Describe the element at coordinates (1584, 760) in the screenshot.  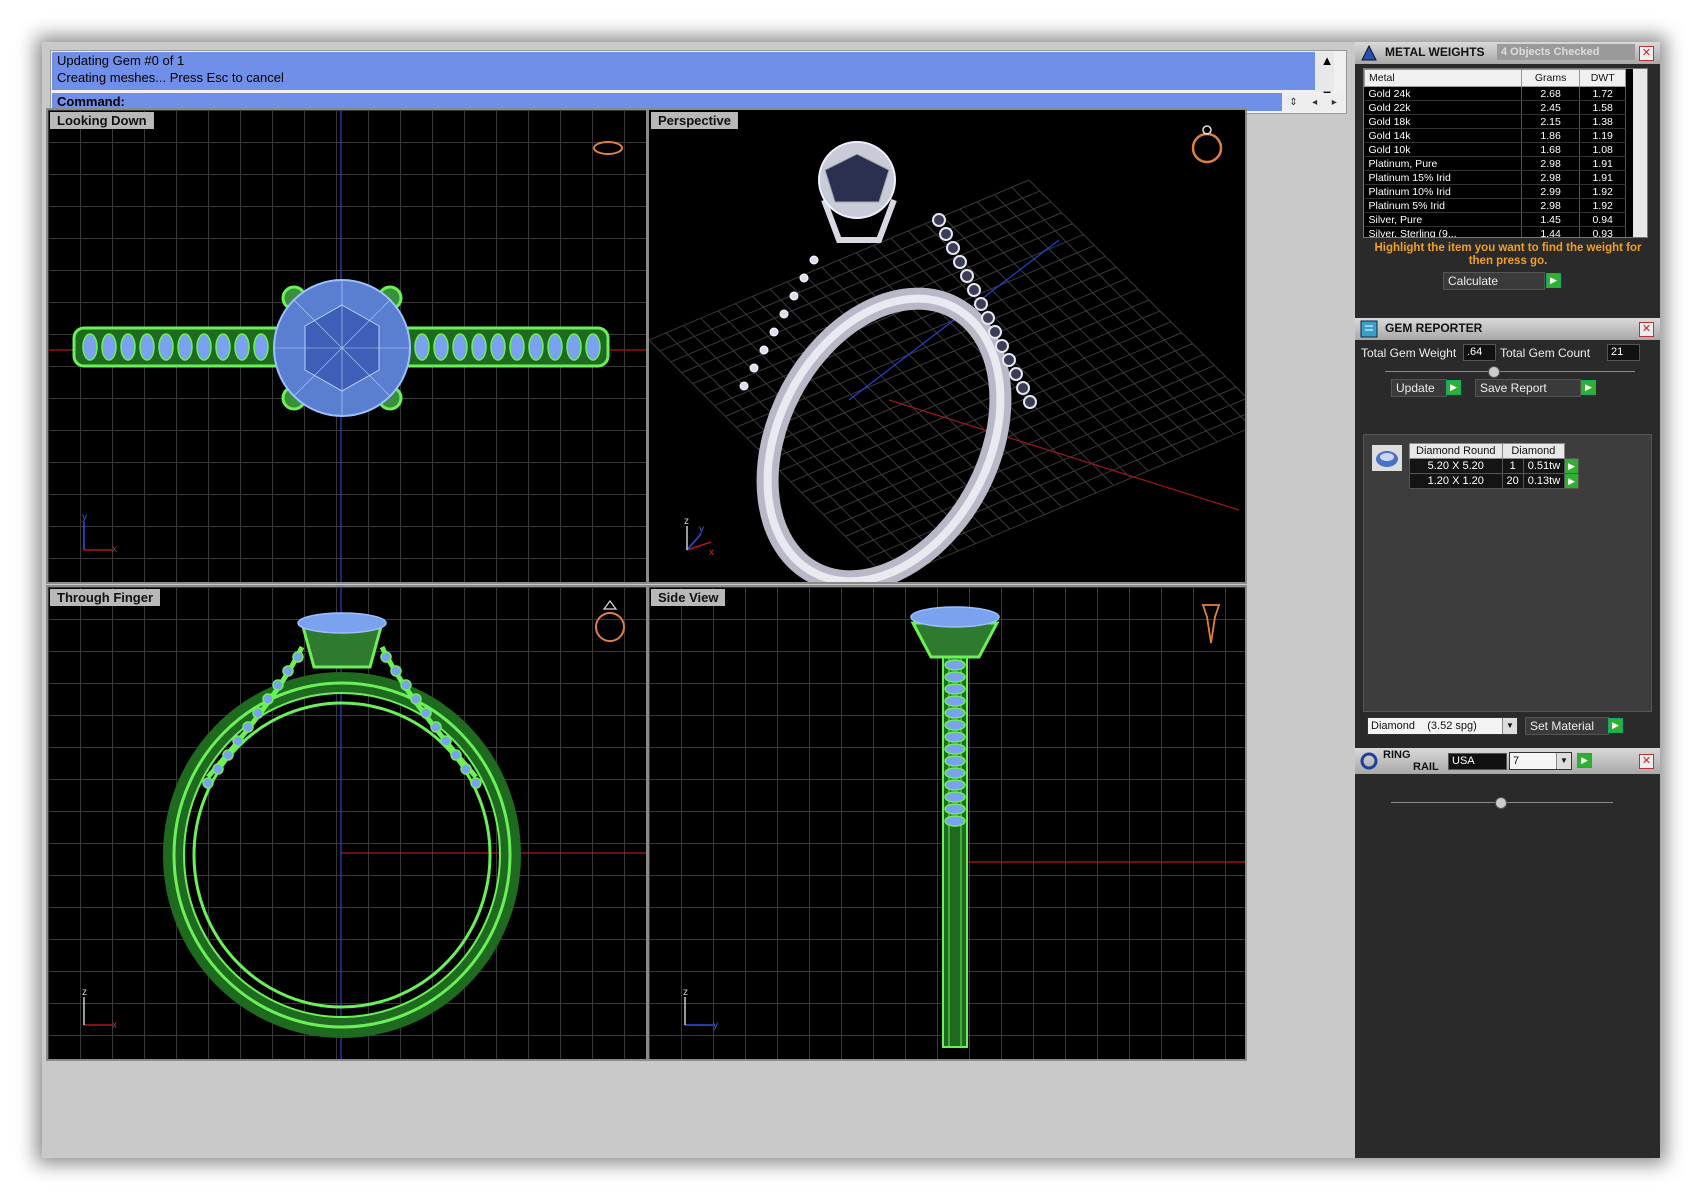
I see `ring-size-go-button: ▶` at that location.